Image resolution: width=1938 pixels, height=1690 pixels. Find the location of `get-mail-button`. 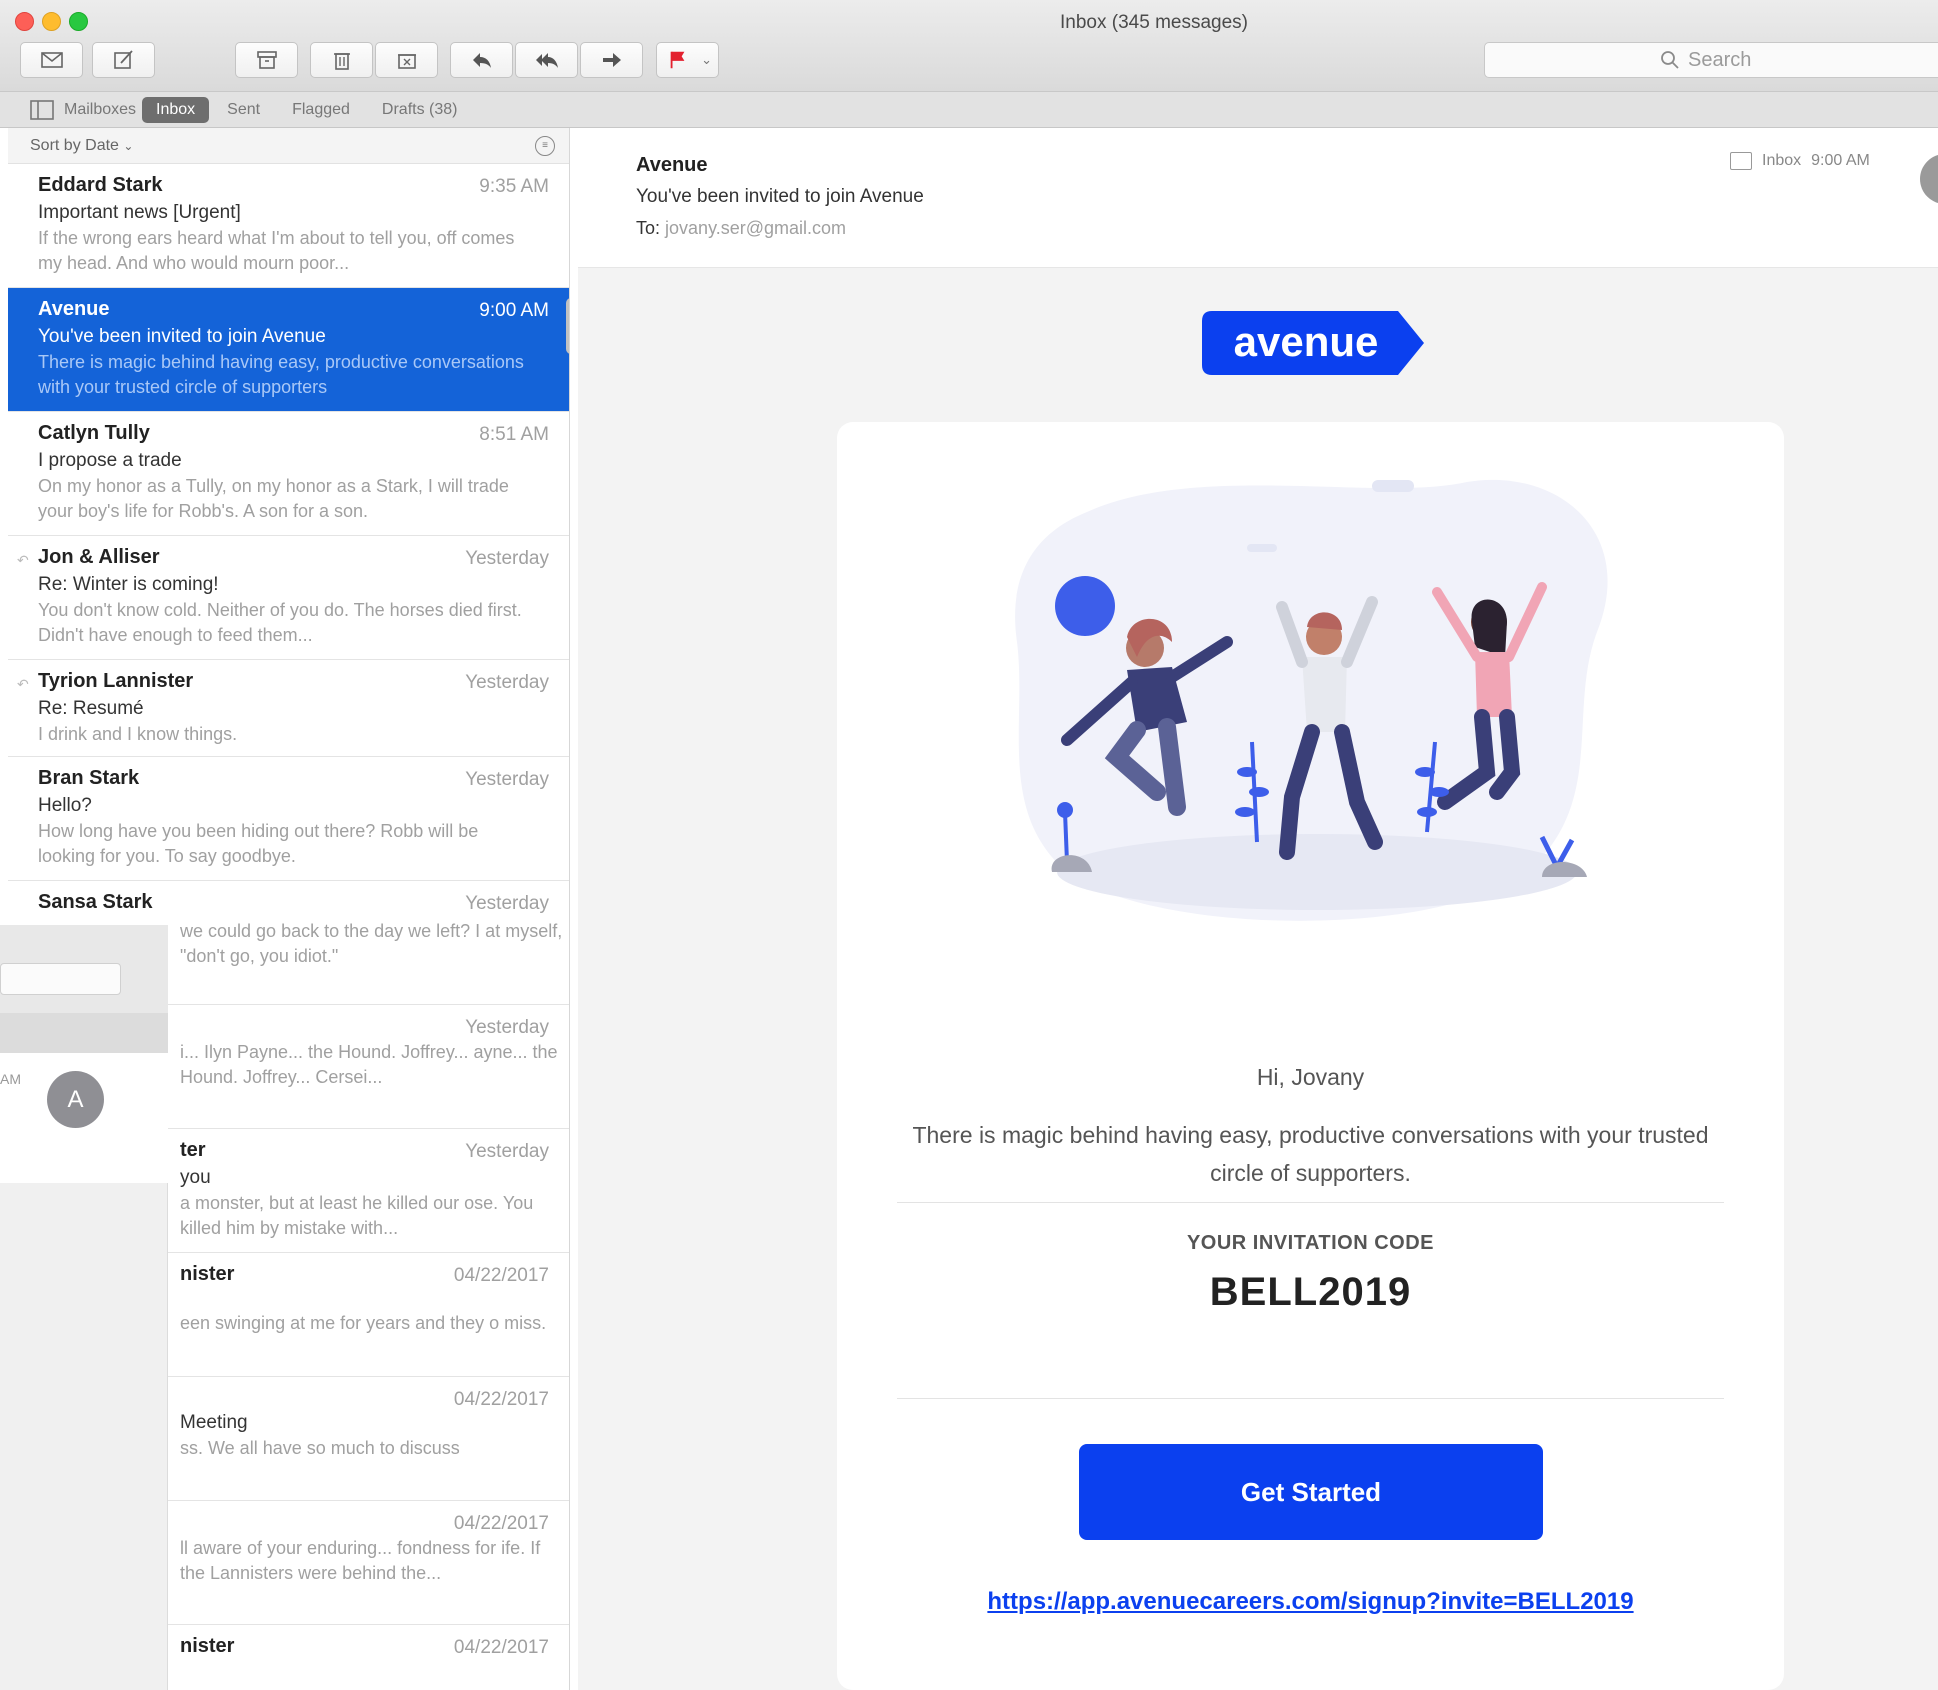

get-mail-button is located at coordinates (51, 60).